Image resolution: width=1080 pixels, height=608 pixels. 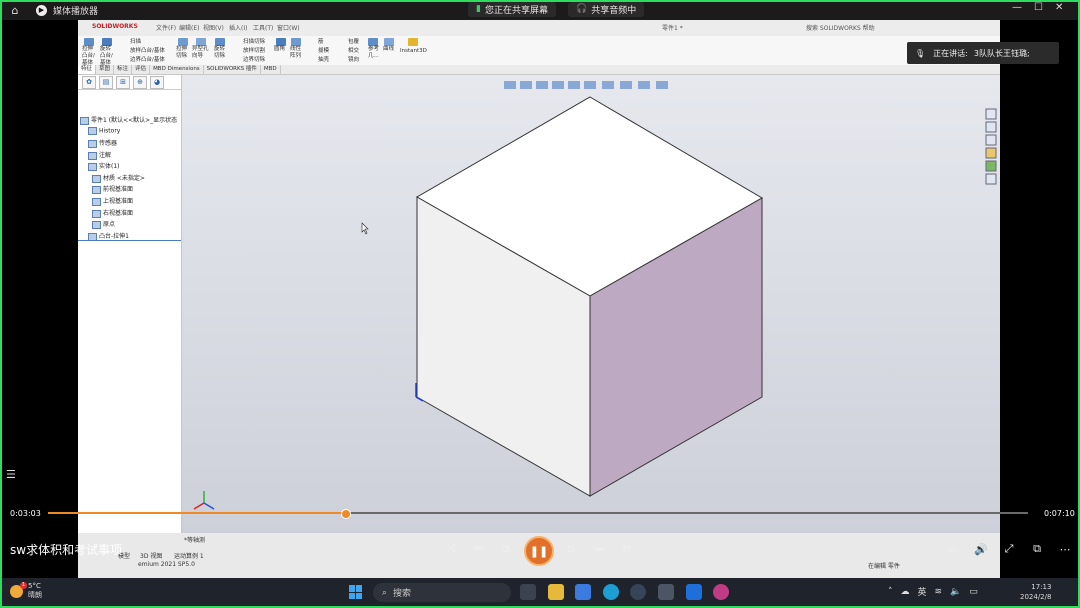 I want to click on ribbon-boundary: 边界凸台/基体, so click(x=147, y=60).